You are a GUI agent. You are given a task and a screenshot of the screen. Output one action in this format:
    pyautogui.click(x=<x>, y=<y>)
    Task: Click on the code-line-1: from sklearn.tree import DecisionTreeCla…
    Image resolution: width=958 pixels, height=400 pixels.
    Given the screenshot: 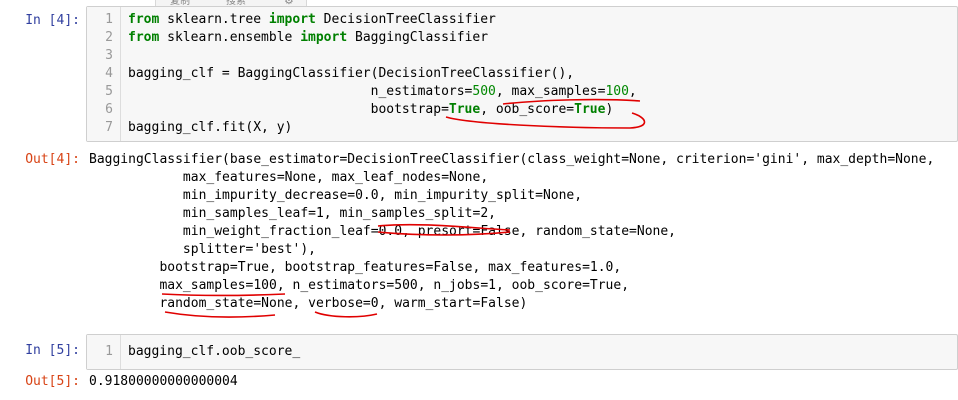 What is the action you would take?
    pyautogui.click(x=312, y=19)
    